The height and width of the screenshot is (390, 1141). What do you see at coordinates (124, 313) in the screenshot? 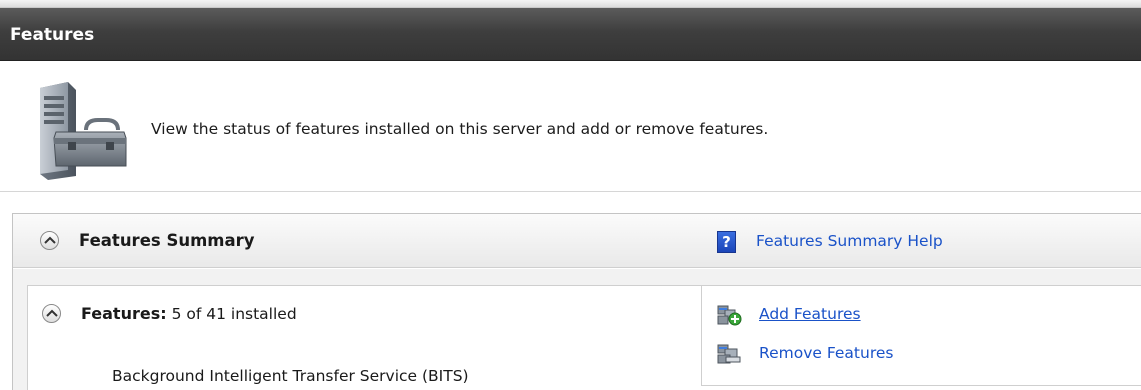
I see `features-label: Features:` at bounding box center [124, 313].